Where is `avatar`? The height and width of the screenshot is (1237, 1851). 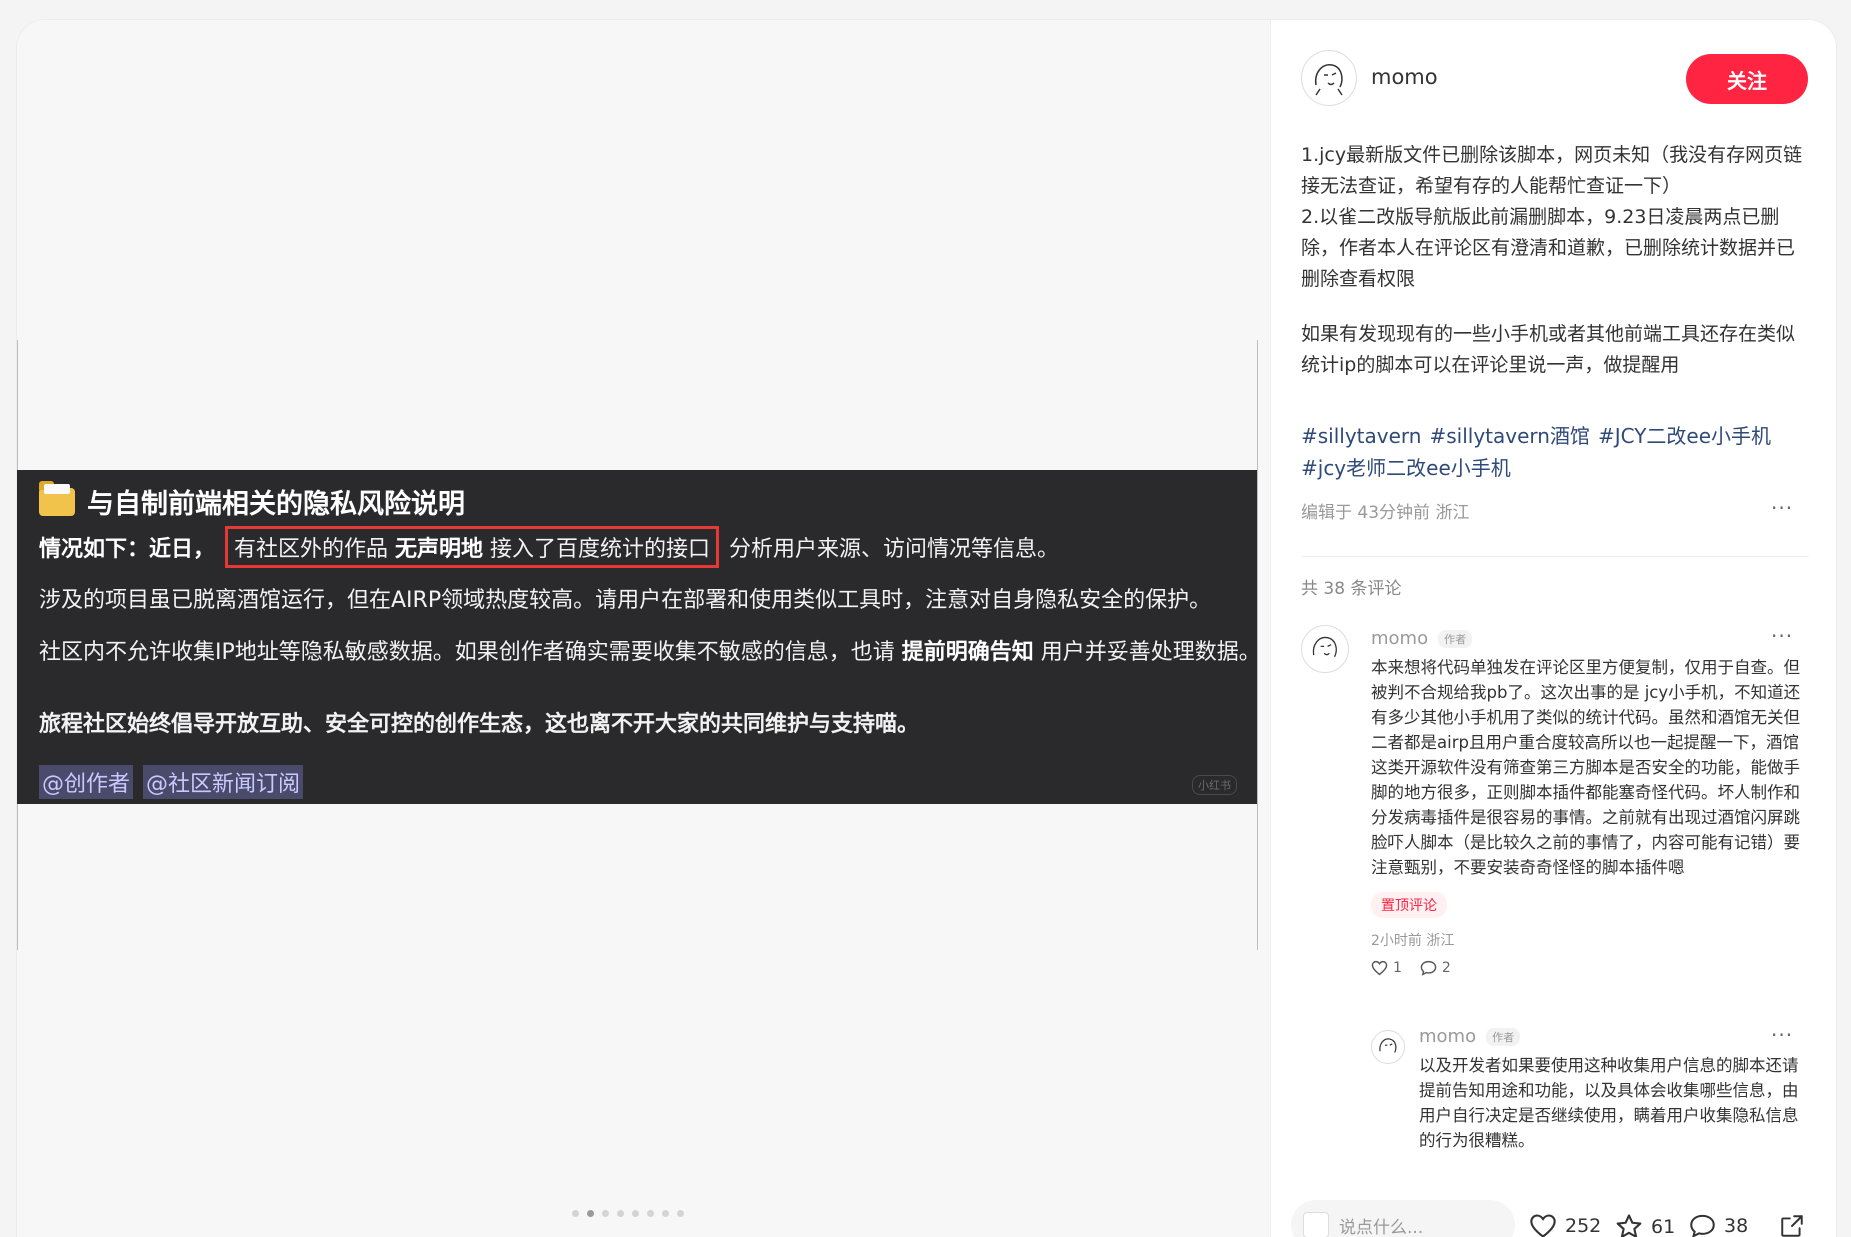
avatar is located at coordinates (1329, 78).